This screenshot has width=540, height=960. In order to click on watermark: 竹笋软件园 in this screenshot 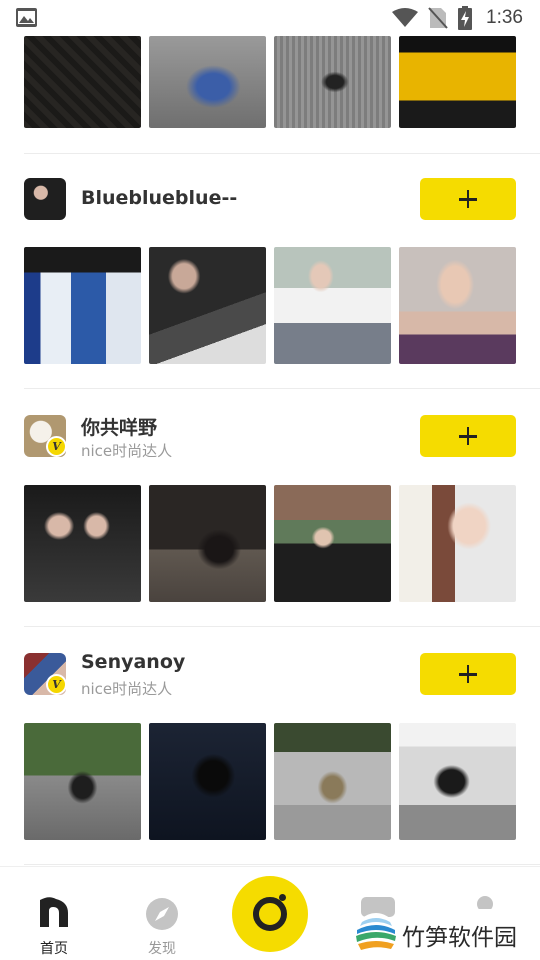, I will do `click(446, 935)`.